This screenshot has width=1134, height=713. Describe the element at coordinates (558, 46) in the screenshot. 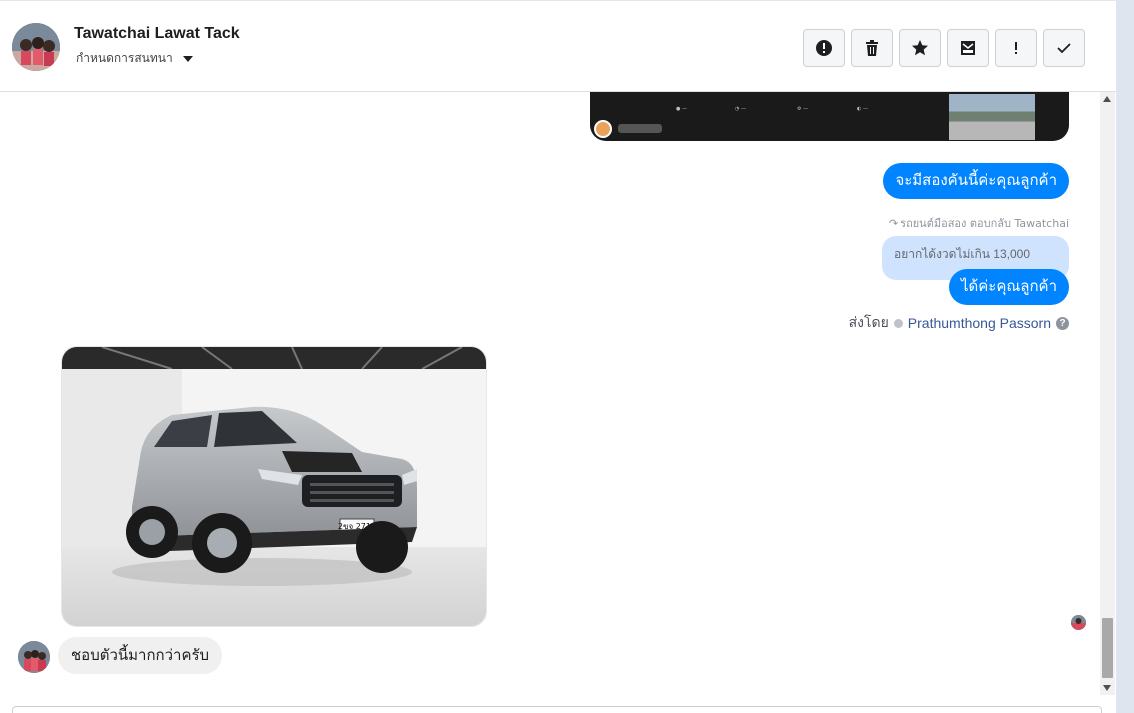

I see `conversation-header: Tawatchai Lawat Tack กำหนดการสนทนา` at that location.